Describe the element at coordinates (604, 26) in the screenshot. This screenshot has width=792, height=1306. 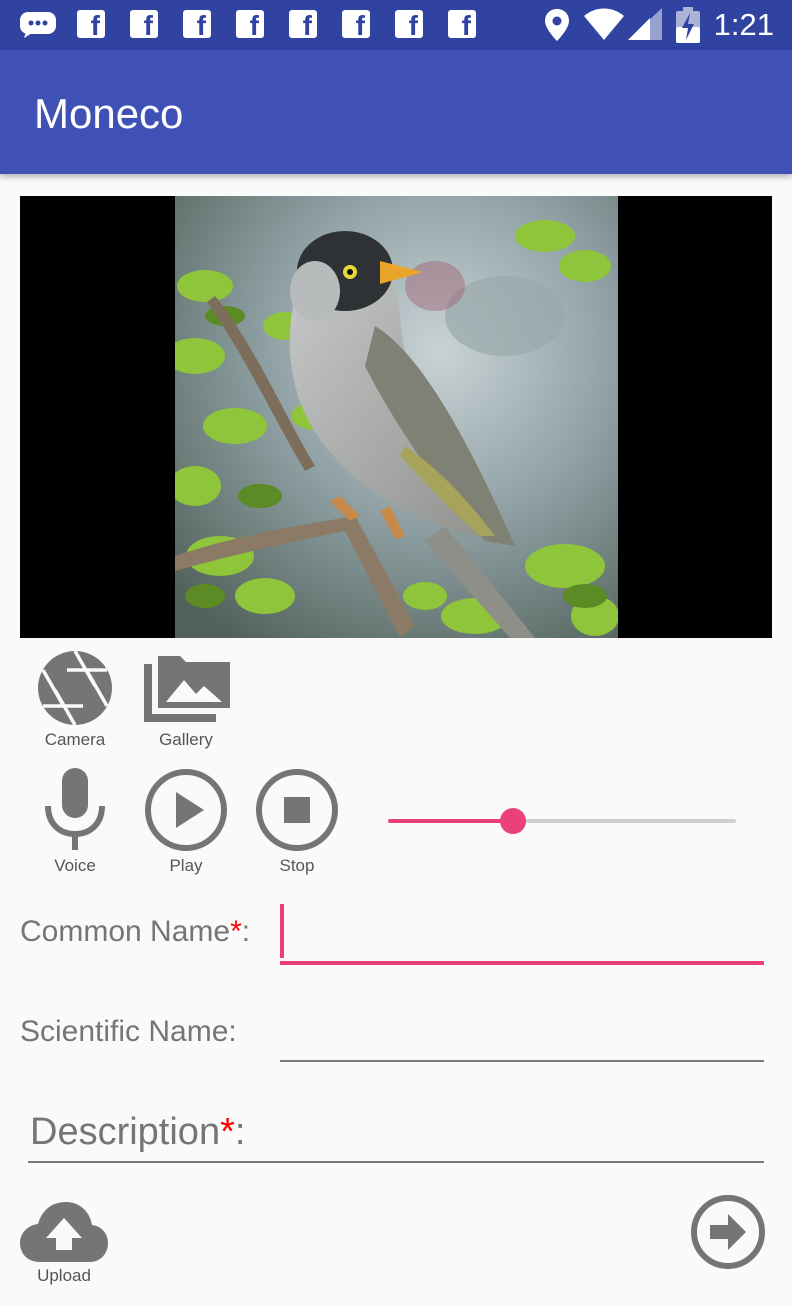
I see `wifi-icon` at that location.